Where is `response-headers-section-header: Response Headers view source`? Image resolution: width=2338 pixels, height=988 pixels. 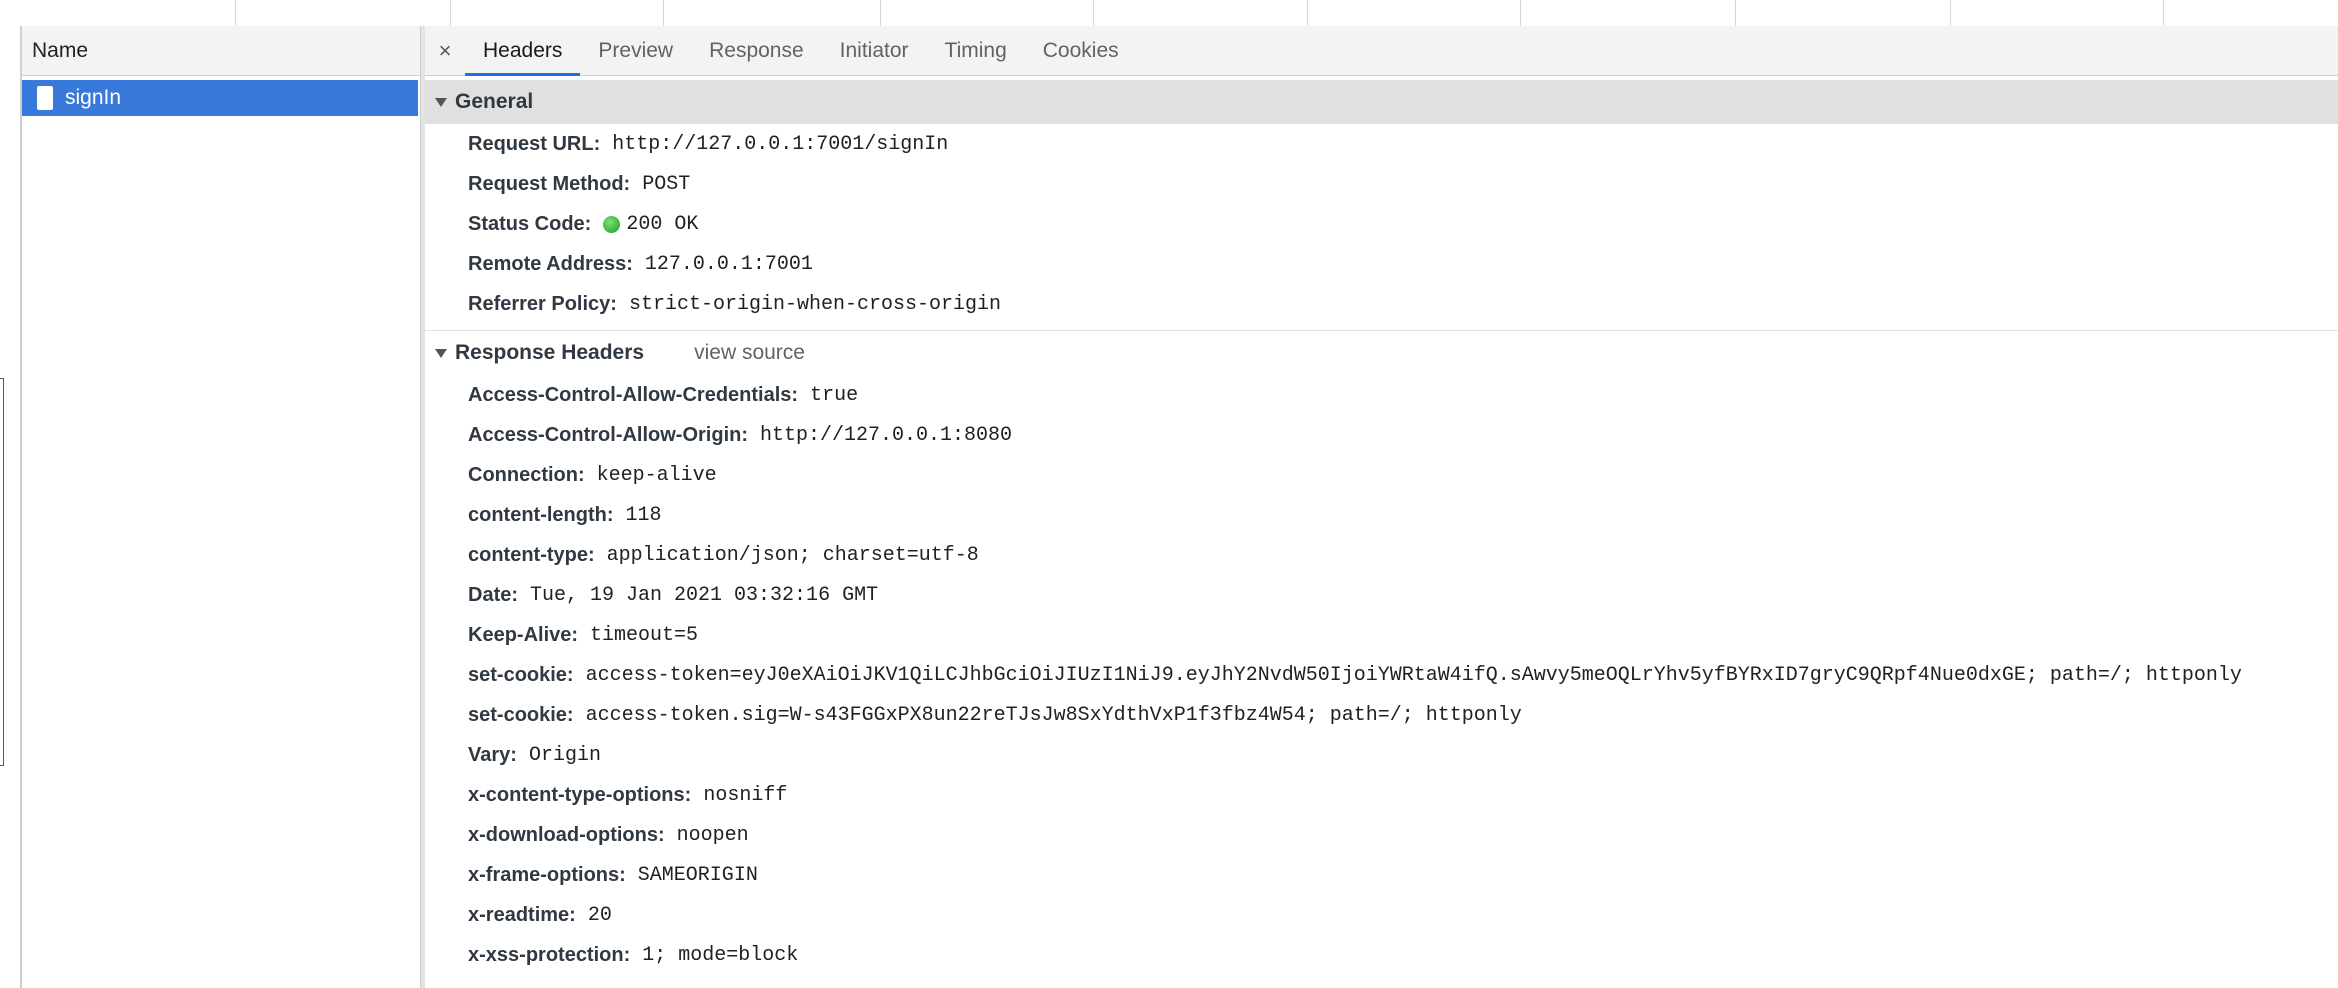 response-headers-section-header: Response Headers view source is located at coordinates (1381, 353).